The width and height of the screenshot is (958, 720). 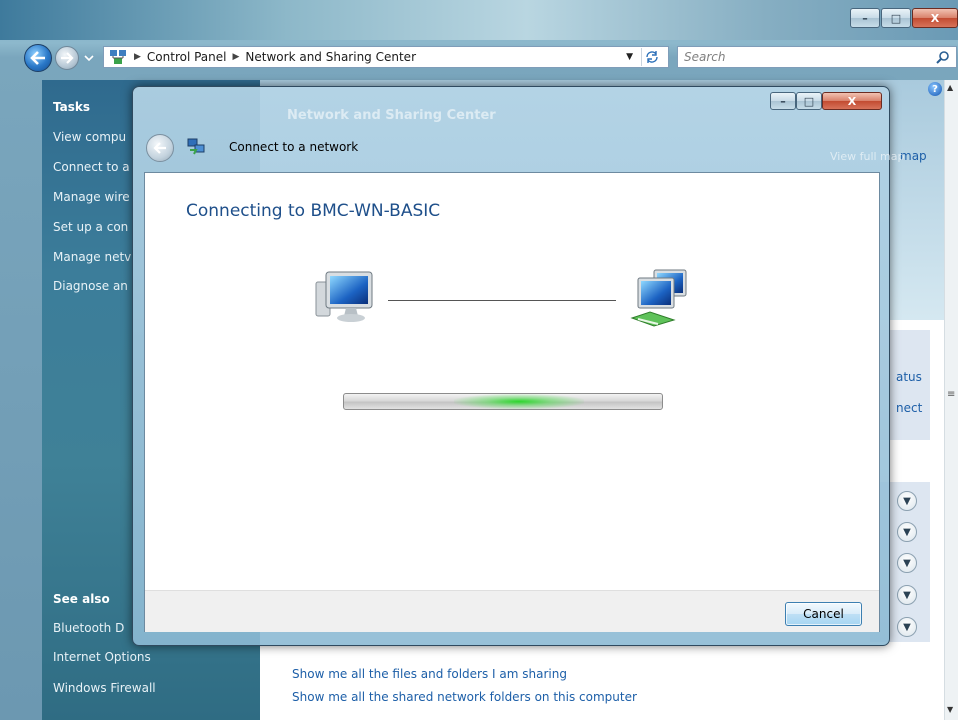 What do you see at coordinates (102, 657) in the screenshot?
I see `see-also-internet-options: Internet Options` at bounding box center [102, 657].